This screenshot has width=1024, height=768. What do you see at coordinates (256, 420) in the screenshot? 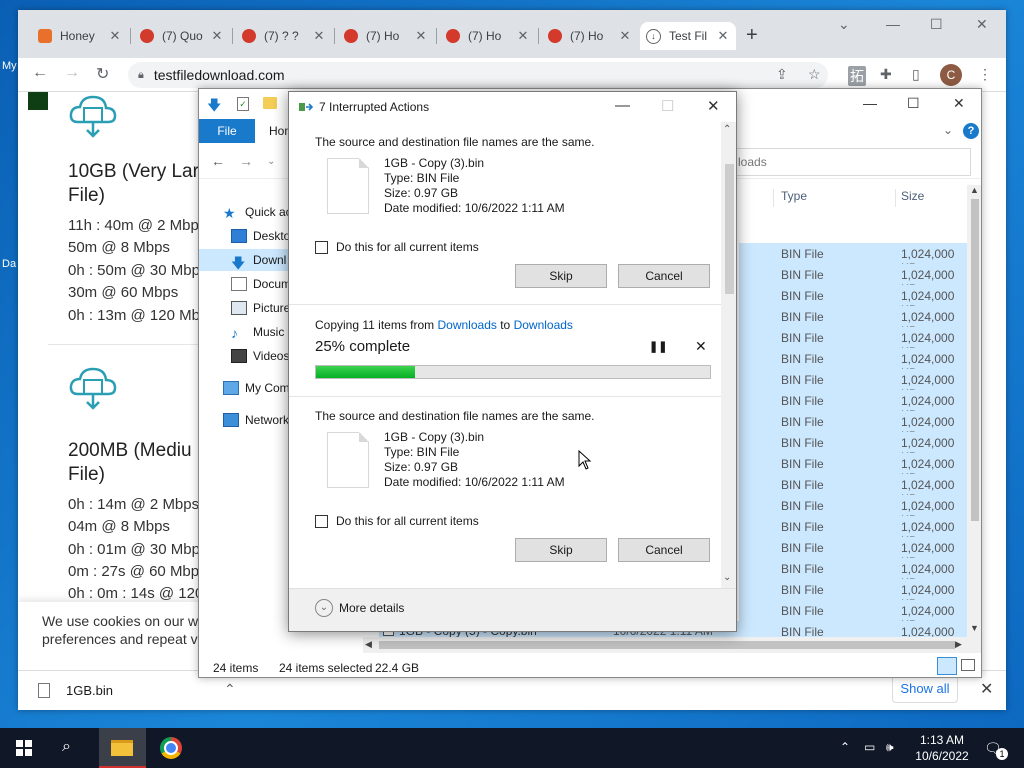
I see `nav-item-network: Network` at bounding box center [256, 420].